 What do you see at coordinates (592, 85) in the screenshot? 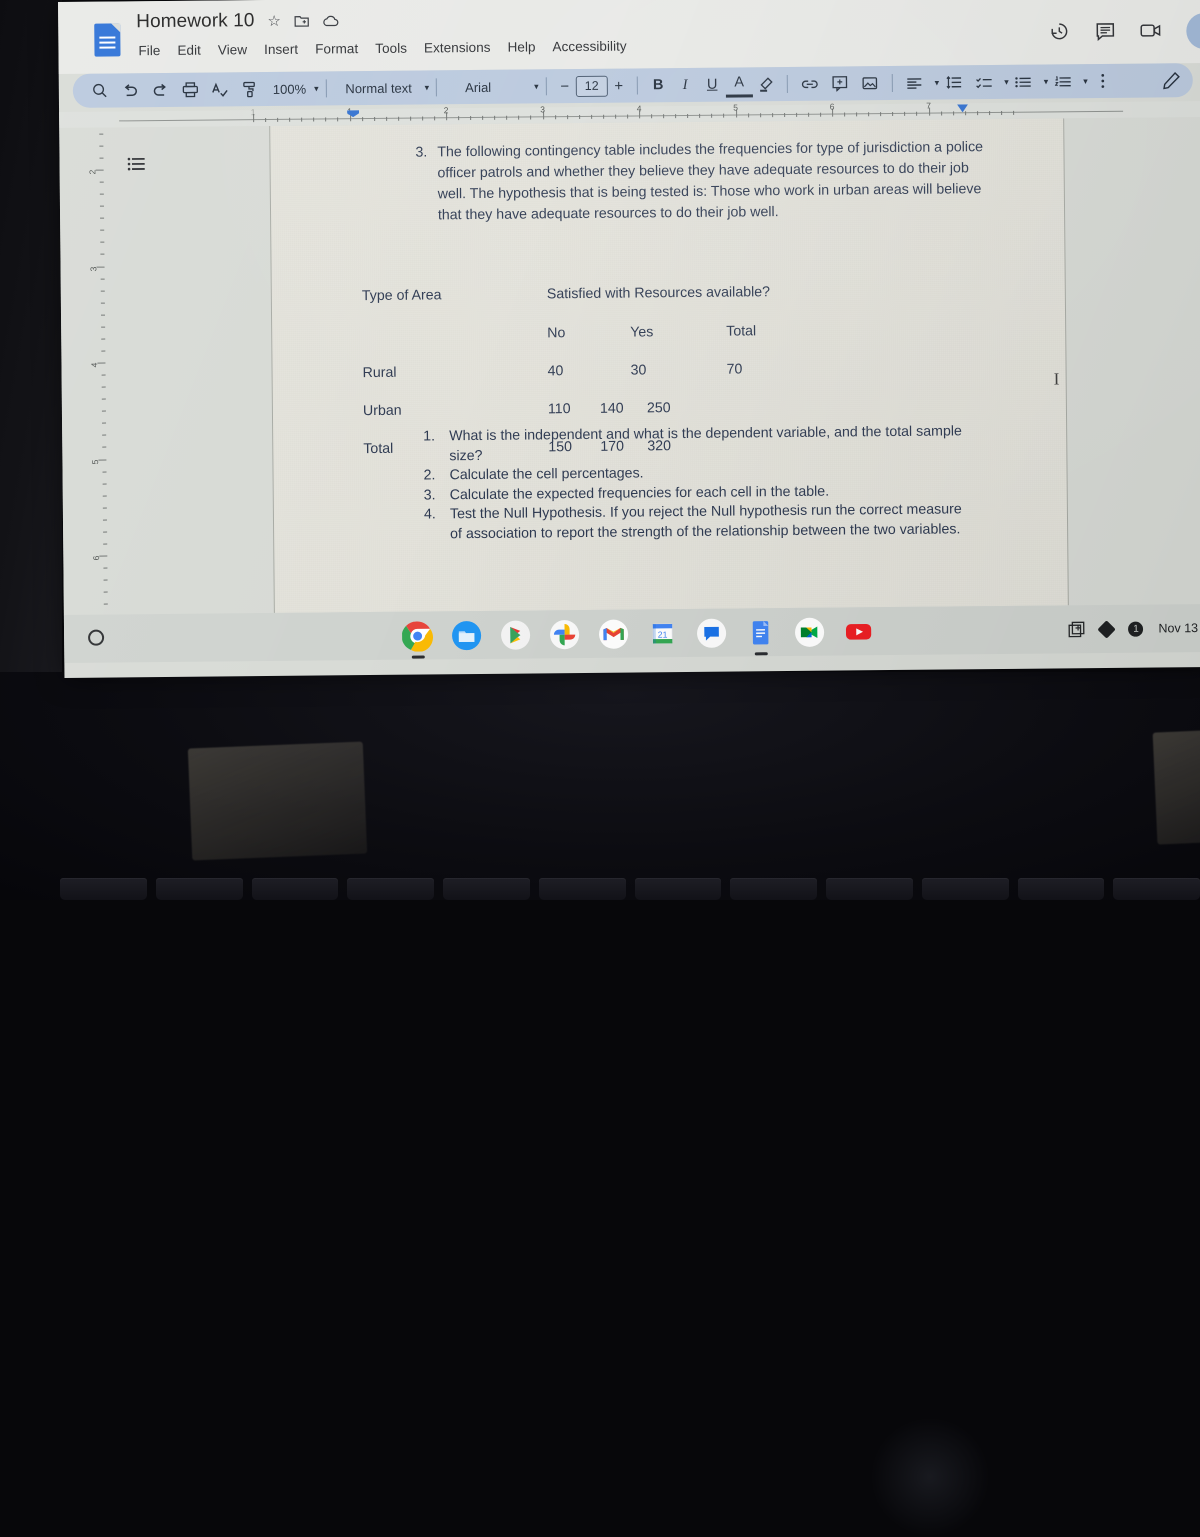
I see `font-size-input: 12` at bounding box center [592, 85].